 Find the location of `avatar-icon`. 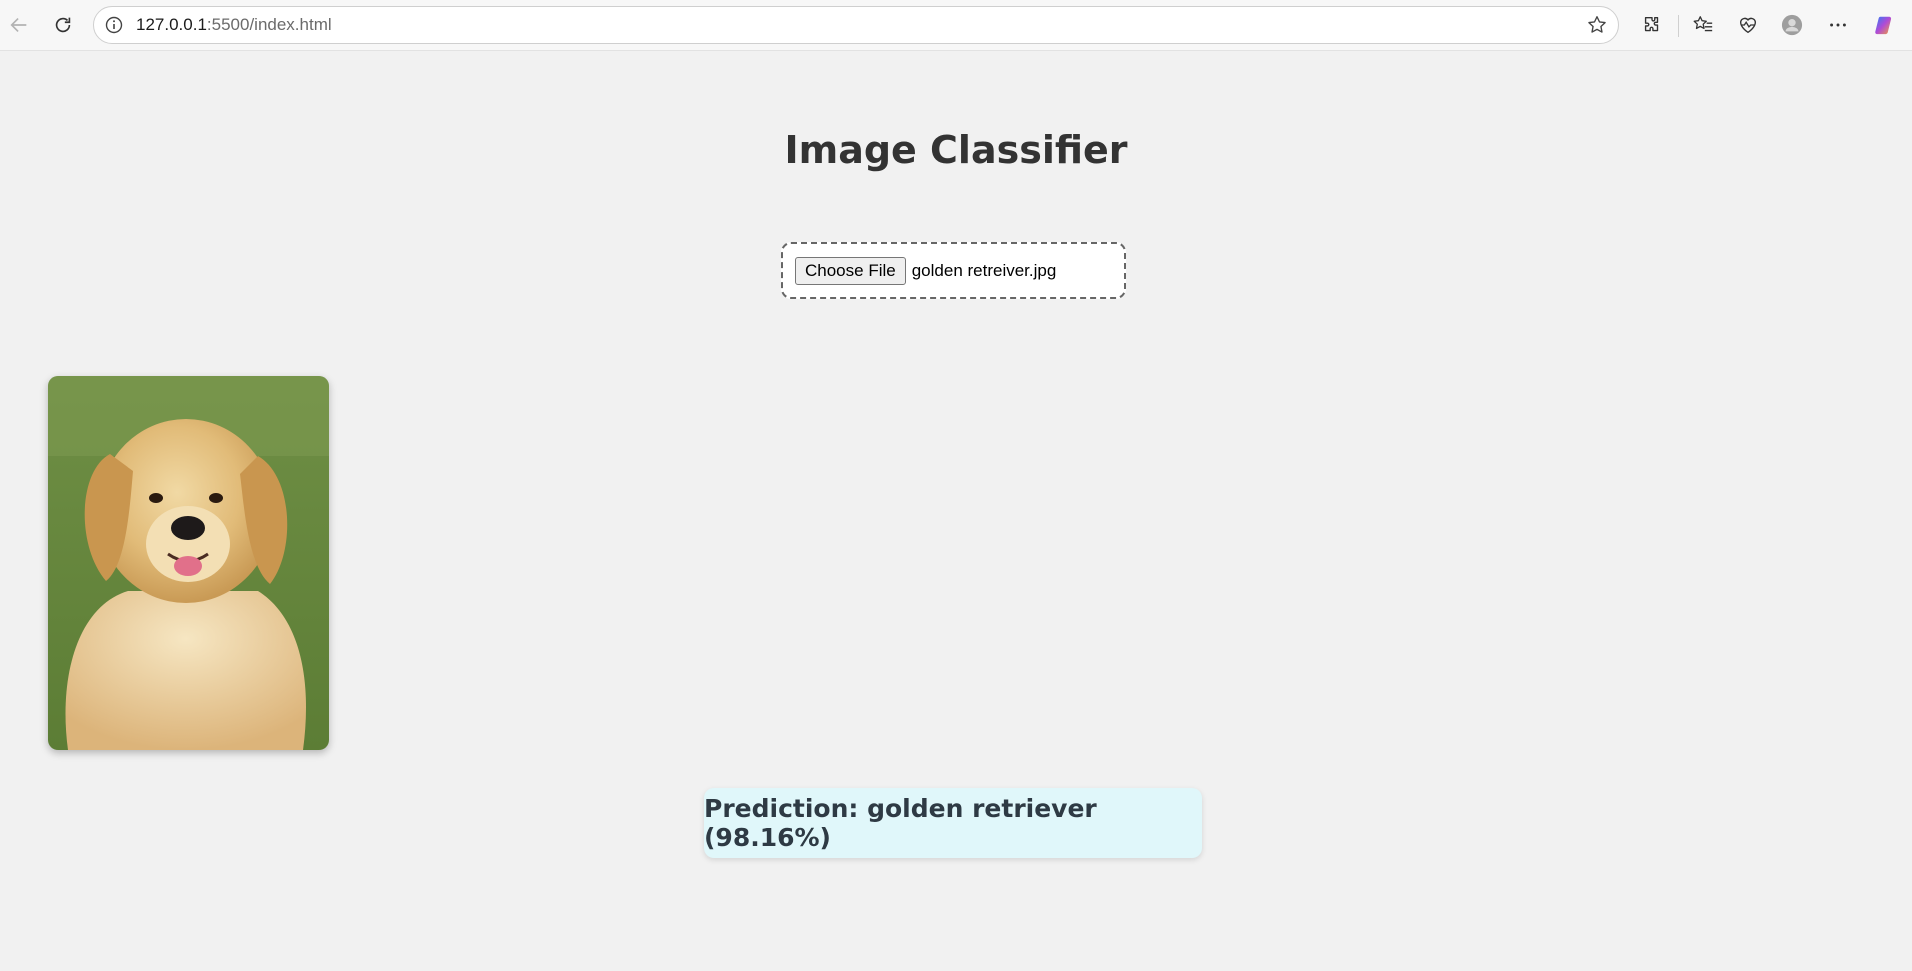

avatar-icon is located at coordinates (1792, 25).